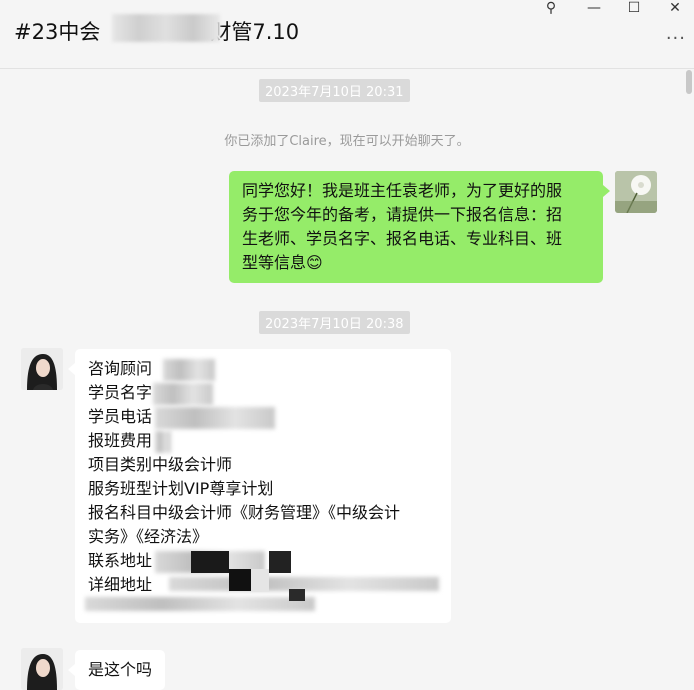 Image resolution: width=694 pixels, height=690 pixels. What do you see at coordinates (594, 8) in the screenshot?
I see `minimize-button: —` at bounding box center [594, 8].